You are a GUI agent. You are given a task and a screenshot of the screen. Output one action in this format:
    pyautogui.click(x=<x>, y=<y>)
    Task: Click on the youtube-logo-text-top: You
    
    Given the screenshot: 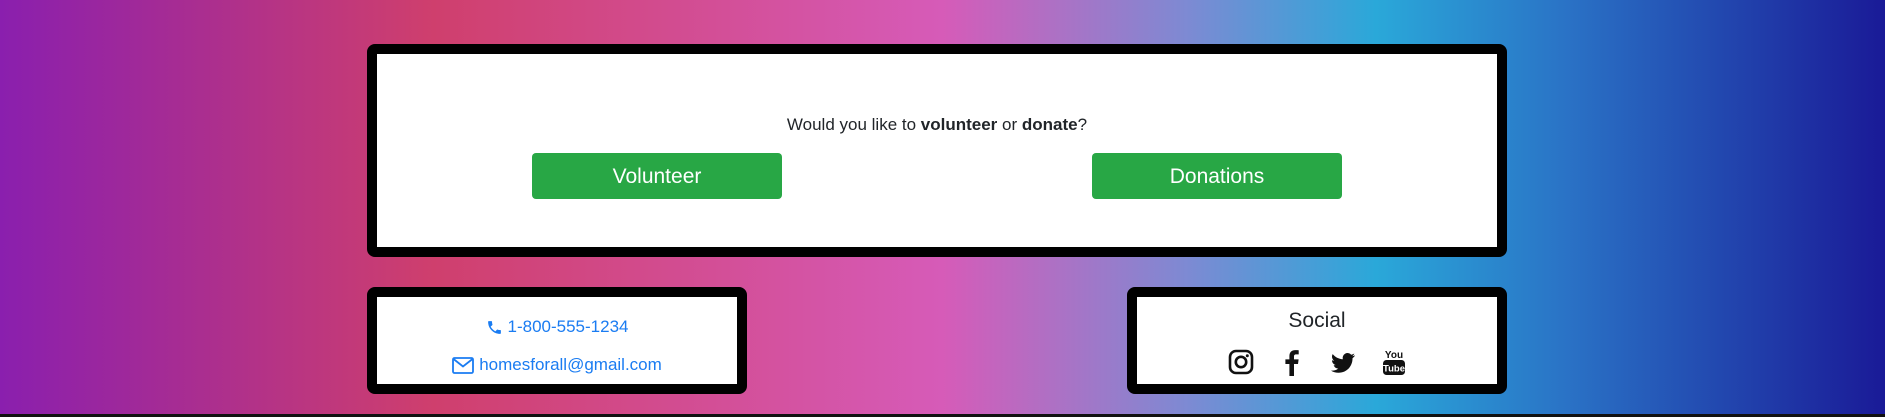 What is the action you would take?
    pyautogui.click(x=1393, y=355)
    